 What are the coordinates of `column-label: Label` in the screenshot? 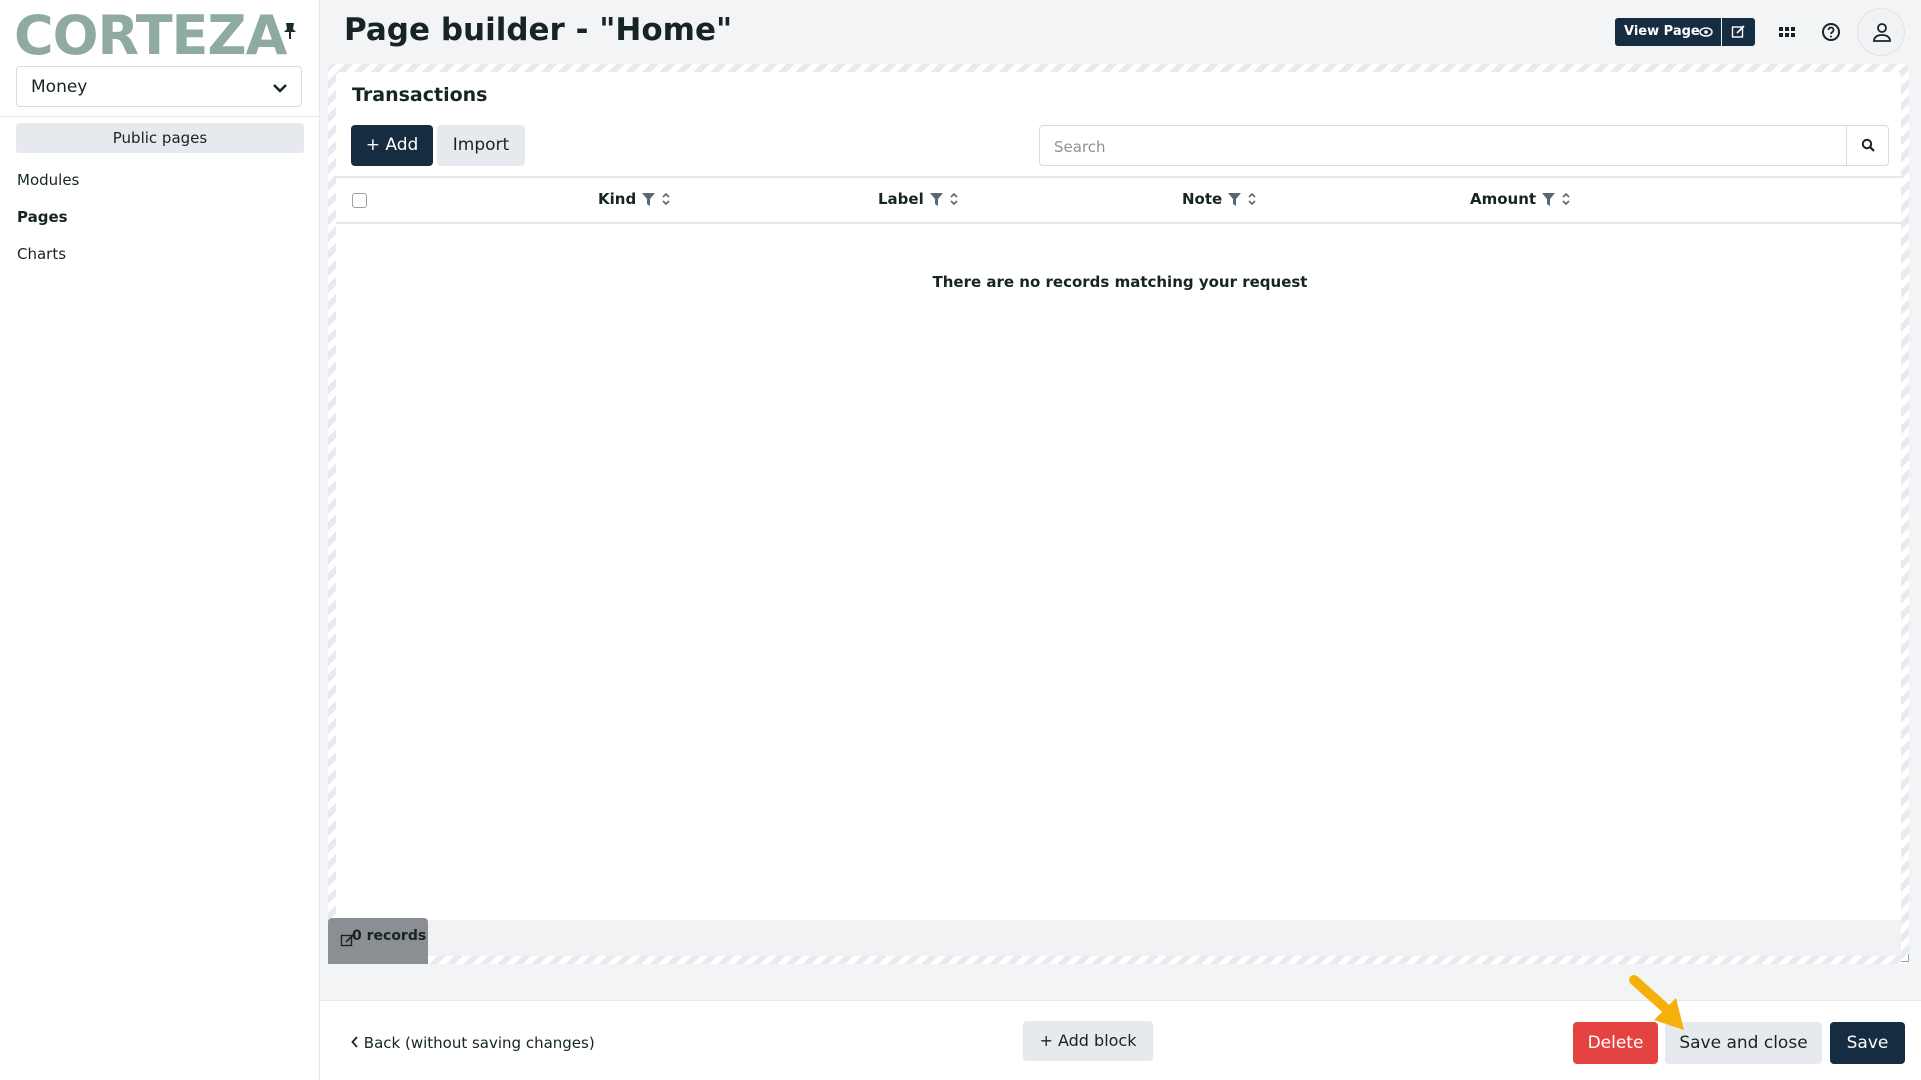 It's located at (901, 199).